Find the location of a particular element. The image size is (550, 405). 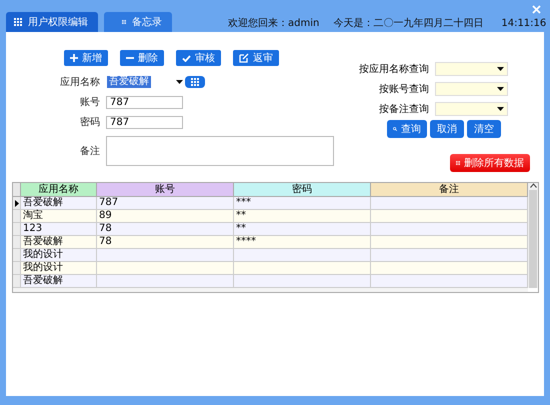

note-field is located at coordinates (220, 151).